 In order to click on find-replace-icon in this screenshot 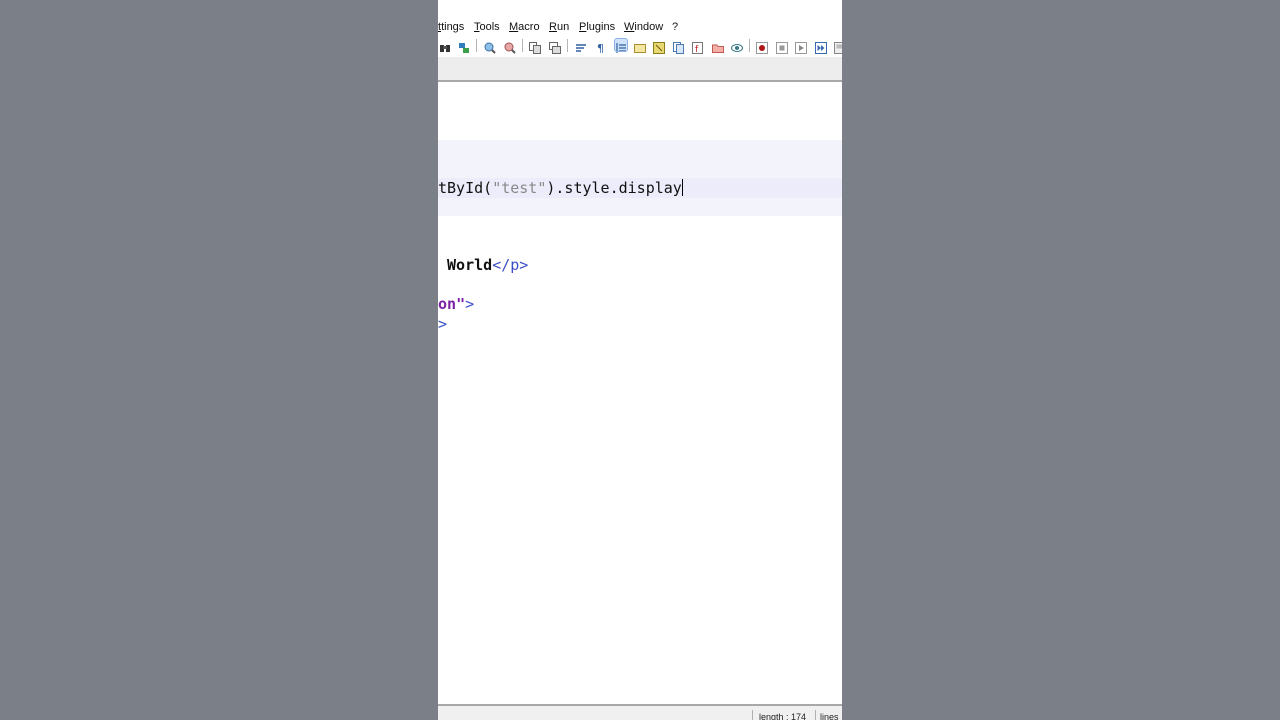, I will do `click(464, 46)`.